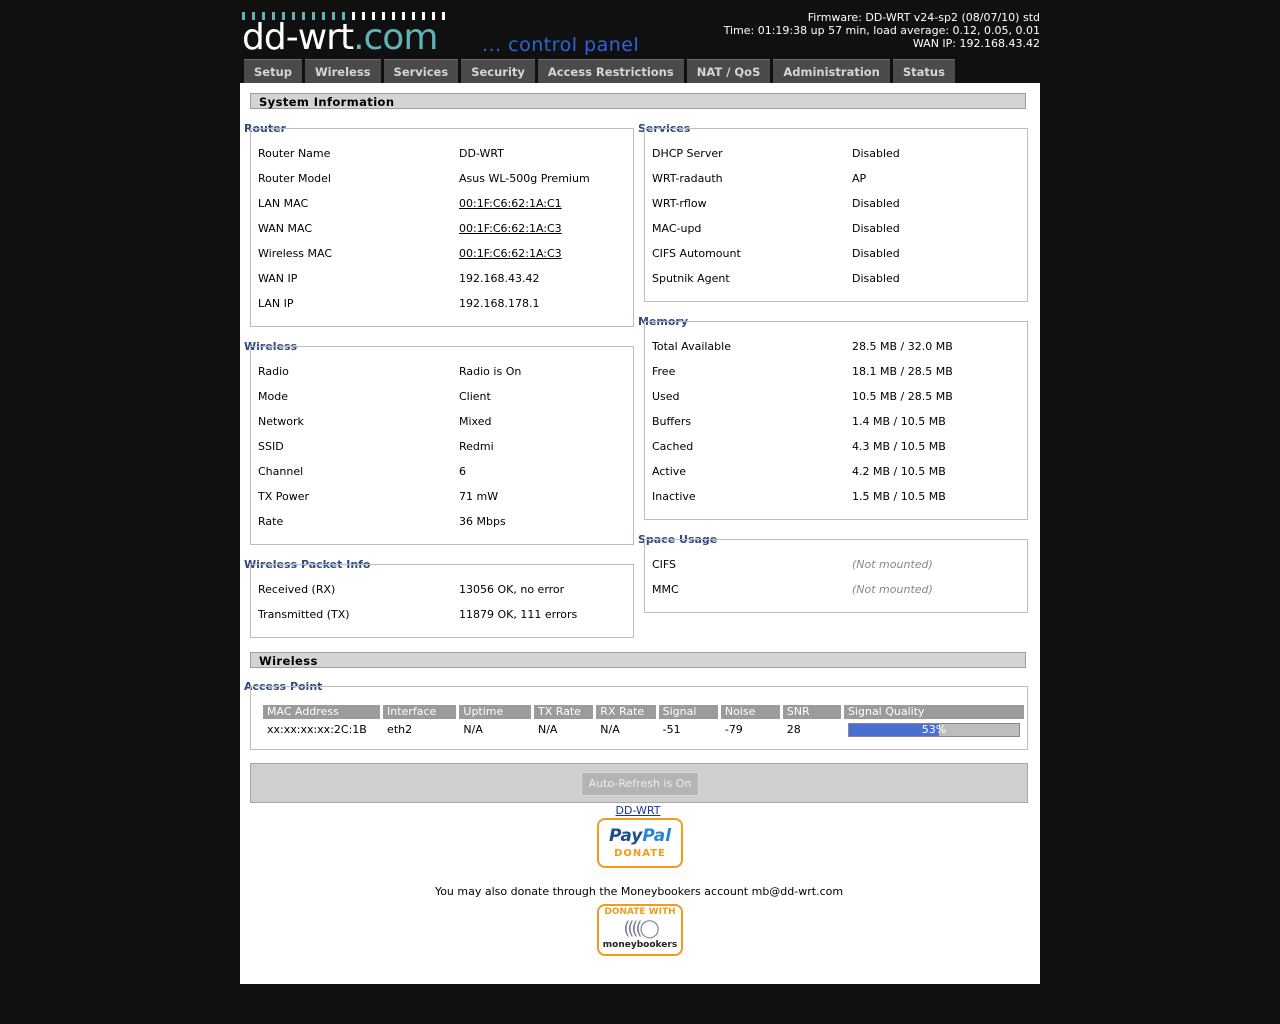 The height and width of the screenshot is (1024, 1280). I want to click on info-label: TX Power, so click(284, 496).